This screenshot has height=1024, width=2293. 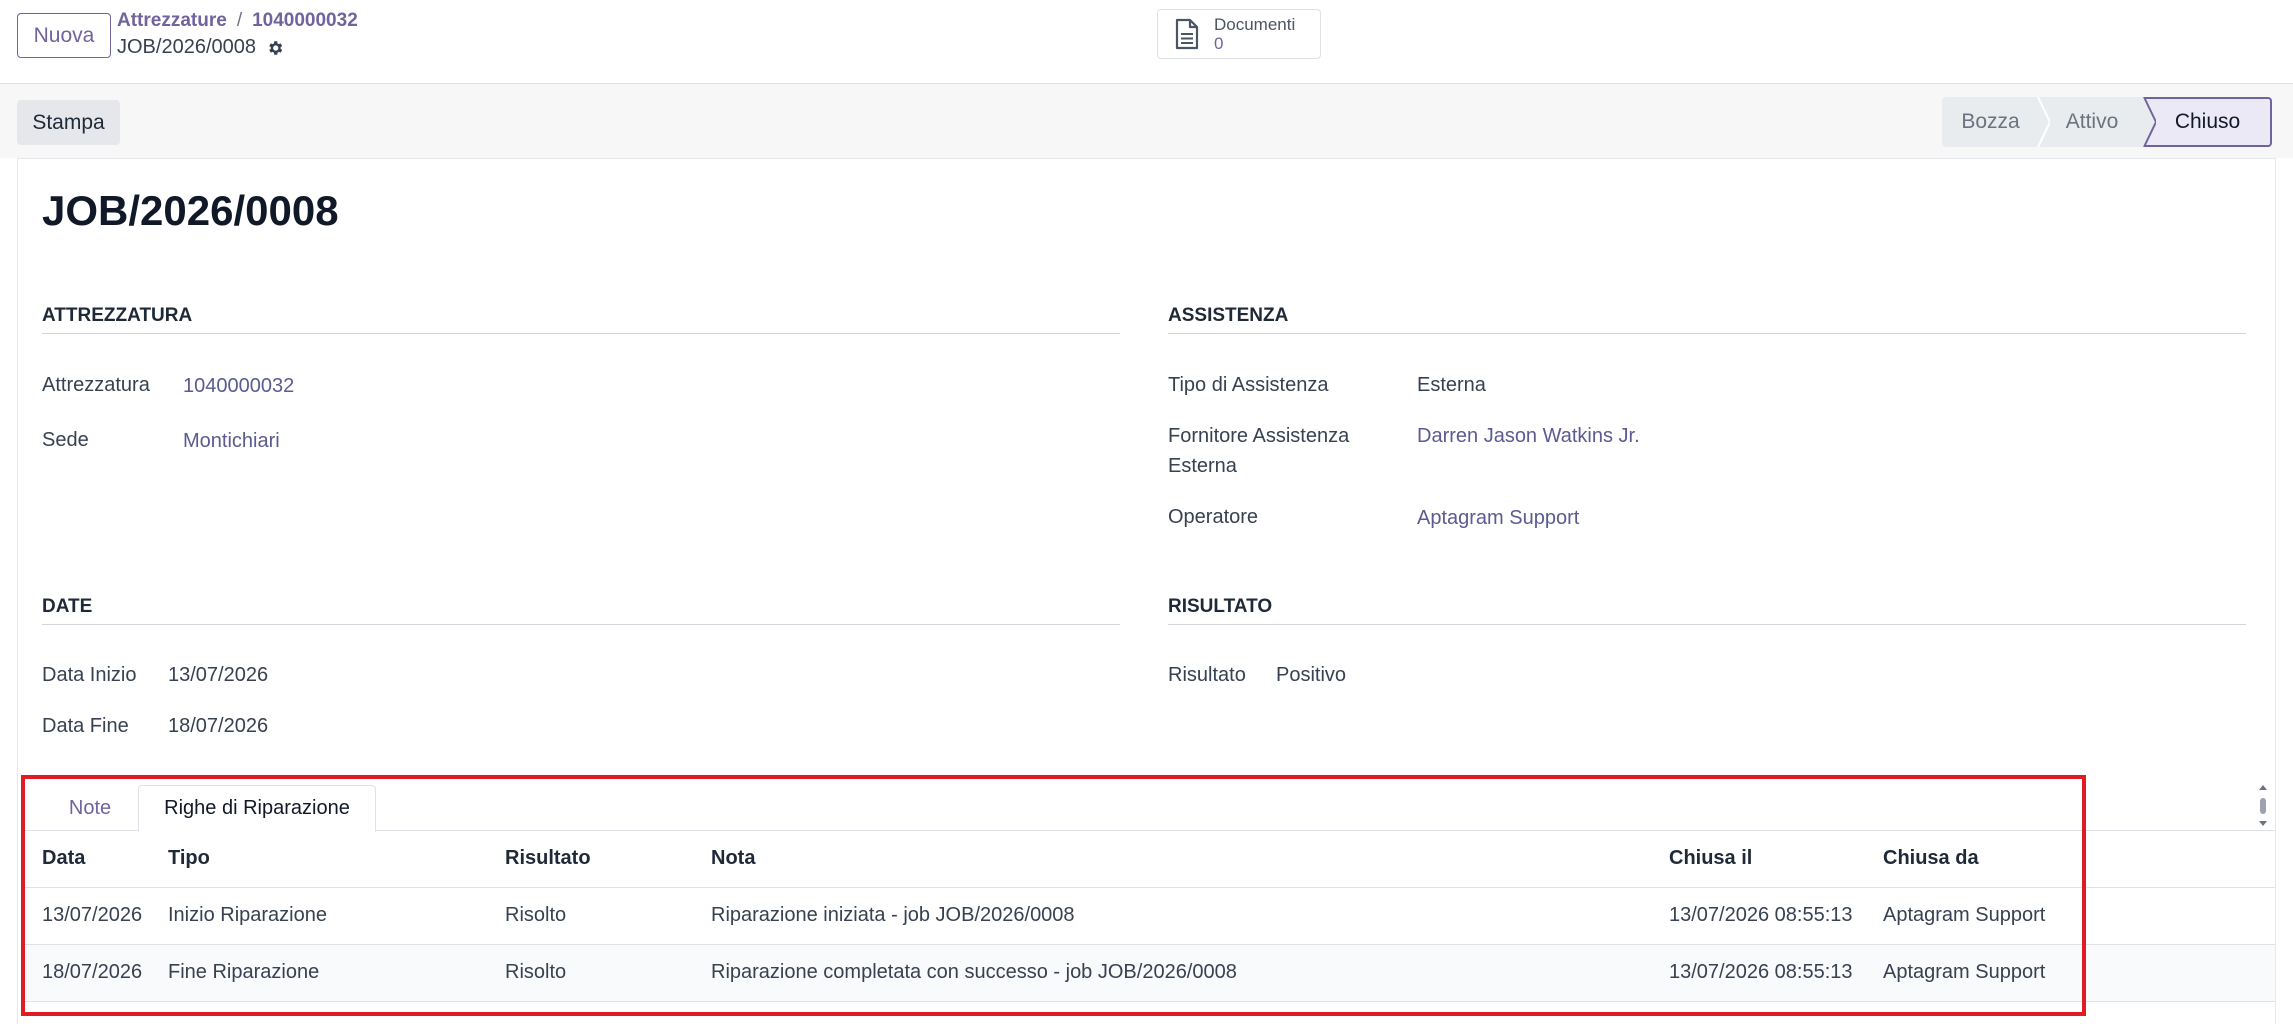 What do you see at coordinates (275, 48) in the screenshot?
I see `gear-icon` at bounding box center [275, 48].